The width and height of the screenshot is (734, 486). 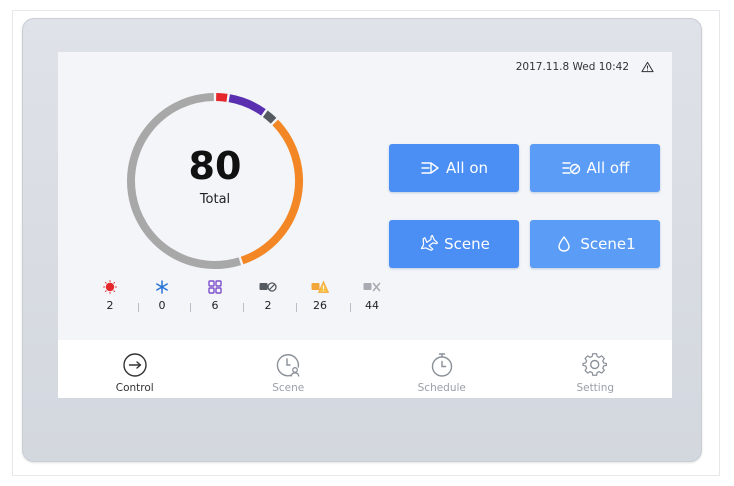 What do you see at coordinates (110, 305) in the screenshot?
I see `stat-alarm-value: 2` at bounding box center [110, 305].